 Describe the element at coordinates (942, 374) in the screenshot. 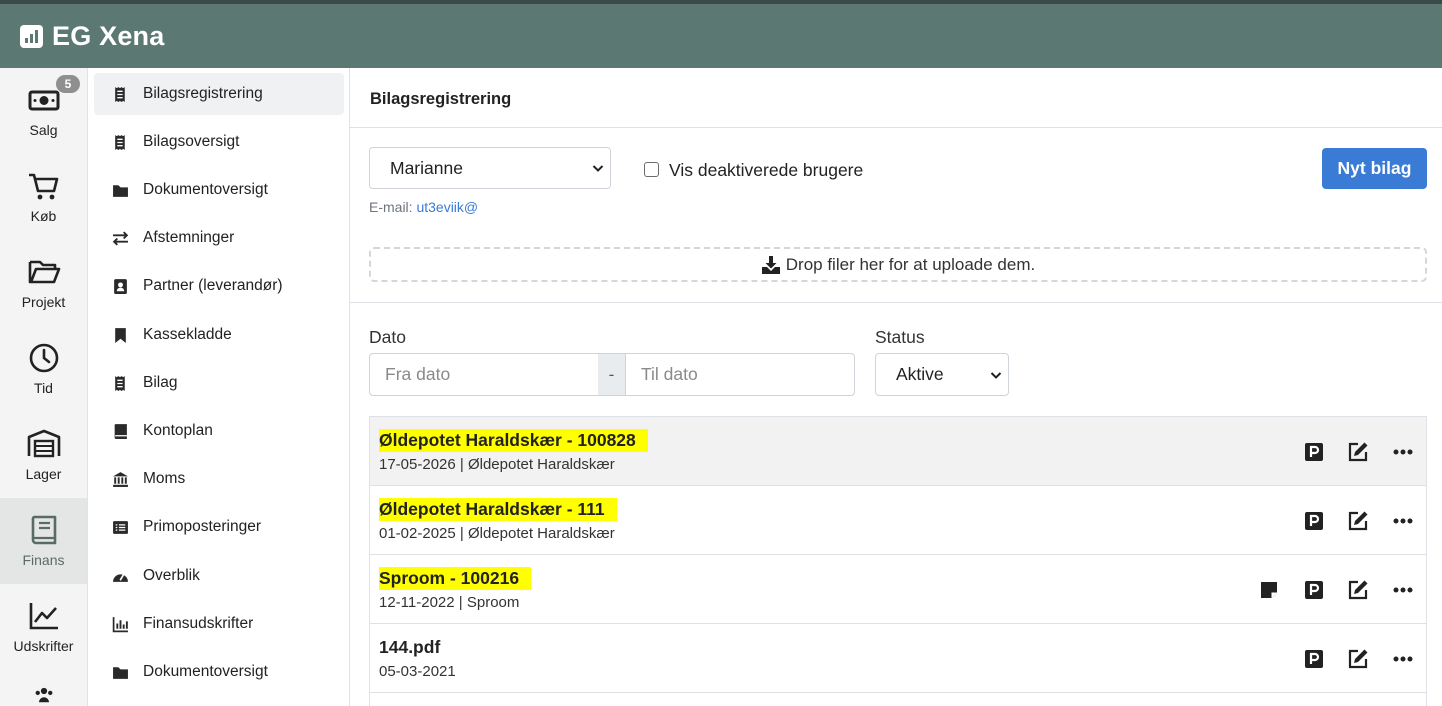

I see `status-select: Aktive` at that location.